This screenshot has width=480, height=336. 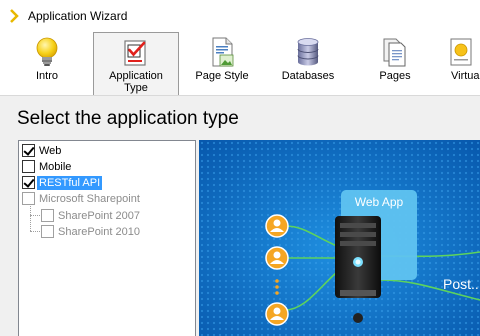 What do you see at coordinates (128, 118) in the screenshot?
I see `page-title: Select the application type` at bounding box center [128, 118].